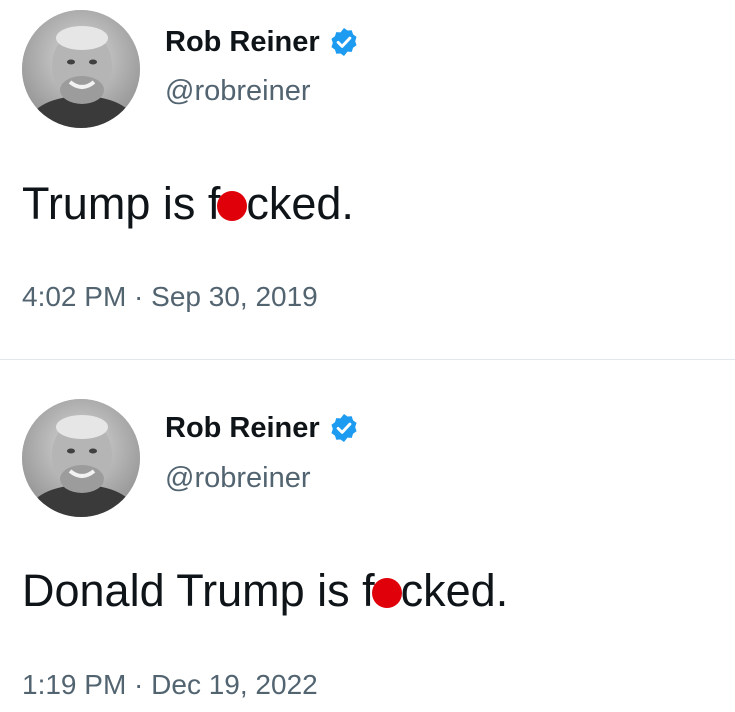 Image resolution: width=735 pixels, height=712 pixels. Describe the element at coordinates (198, 590) in the screenshot. I see `tweet-text-start: Donald Trump is f` at that location.